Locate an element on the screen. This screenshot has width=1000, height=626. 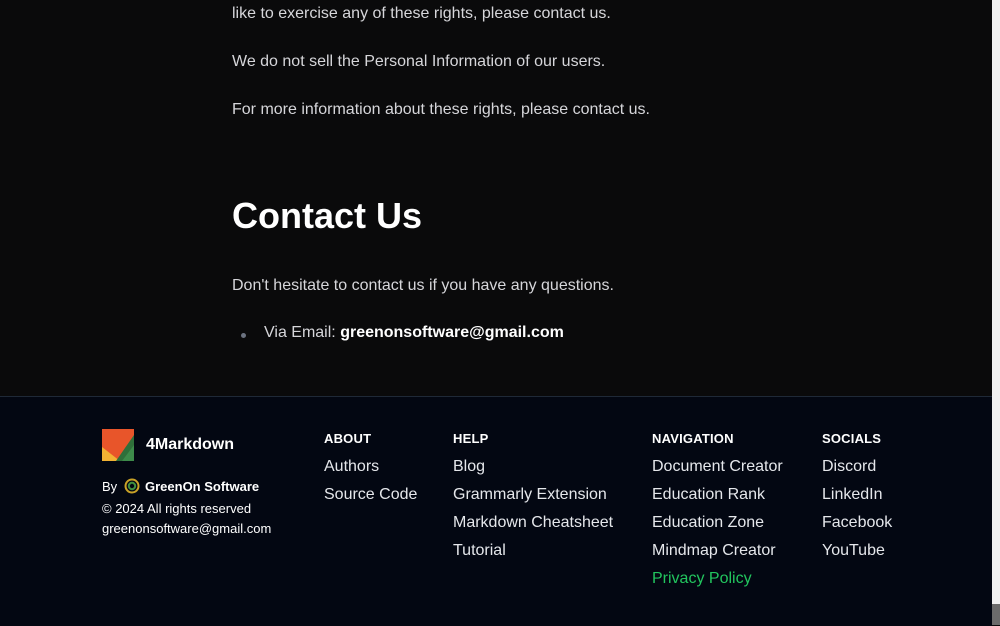
column-title-navigation: NAVIGATION is located at coordinates (693, 438).